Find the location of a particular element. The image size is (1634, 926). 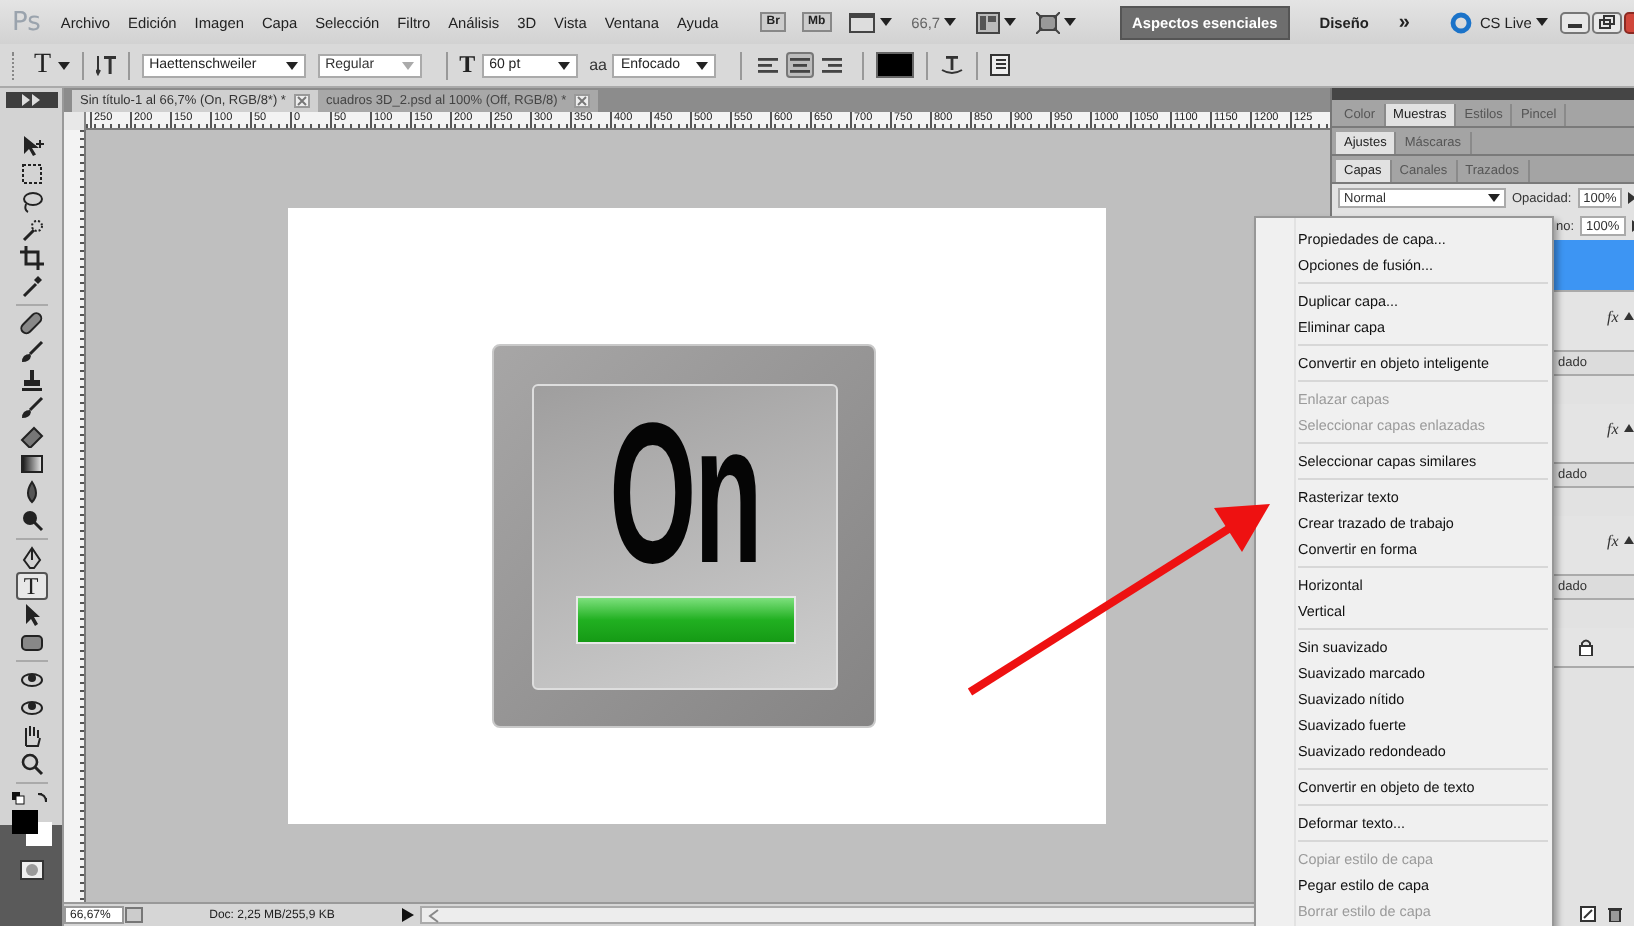

color-swatches-icon is located at coordinates (31, 828).